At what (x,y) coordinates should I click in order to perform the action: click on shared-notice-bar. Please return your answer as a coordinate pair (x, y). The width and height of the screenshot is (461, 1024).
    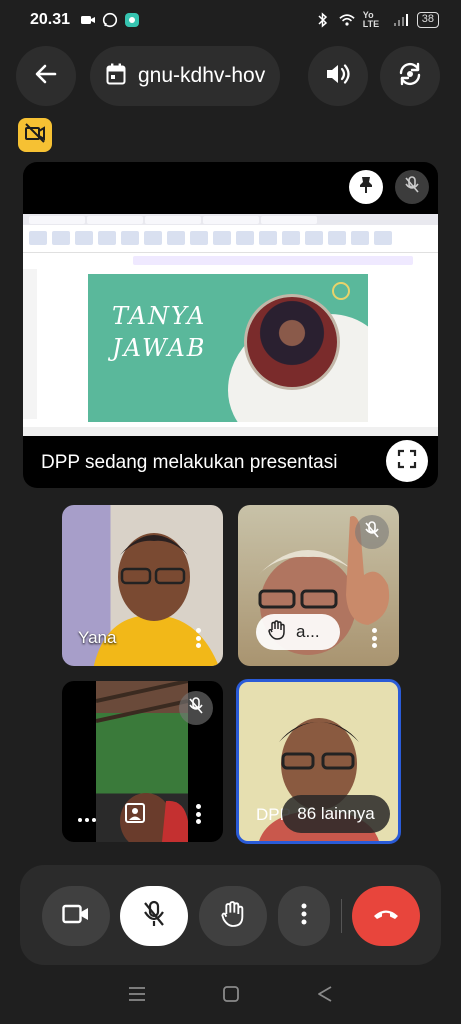
    Looking at the image, I should click on (273, 260).